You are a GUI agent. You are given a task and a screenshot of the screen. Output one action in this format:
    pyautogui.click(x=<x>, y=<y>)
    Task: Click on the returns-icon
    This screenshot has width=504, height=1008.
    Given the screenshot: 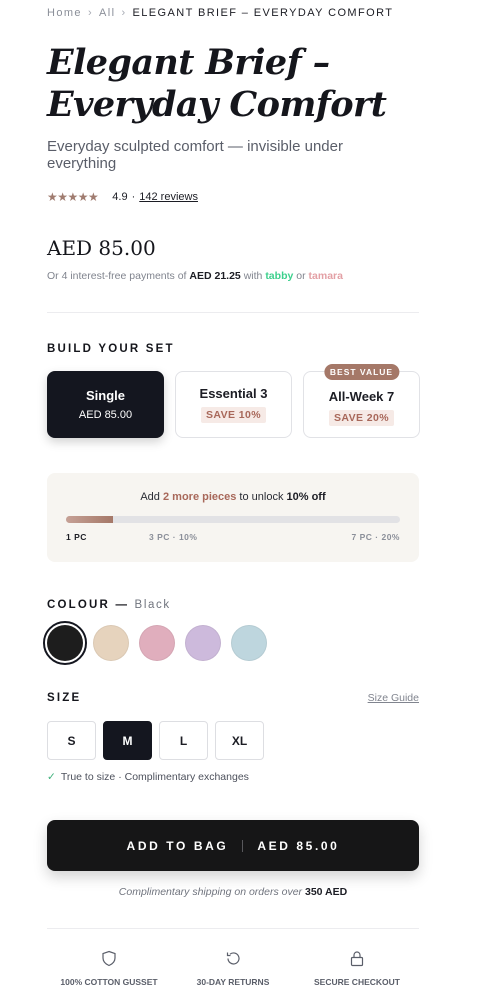 What is the action you would take?
    pyautogui.click(x=233, y=958)
    